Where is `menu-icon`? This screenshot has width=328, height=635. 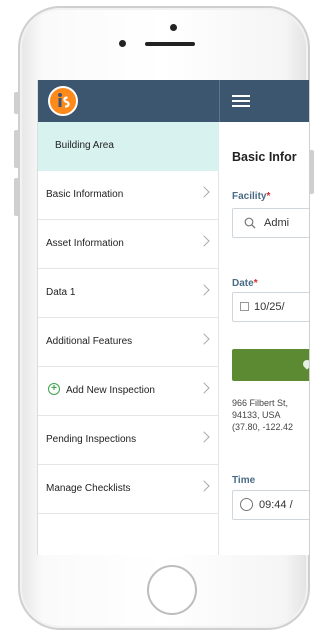 menu-icon is located at coordinates (241, 101).